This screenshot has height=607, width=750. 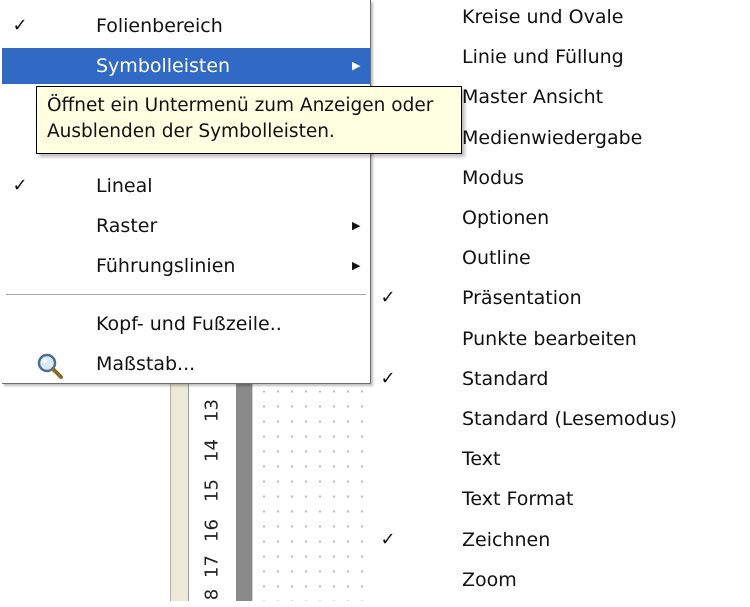 I want to click on ruler-number: 17, so click(x=212, y=566).